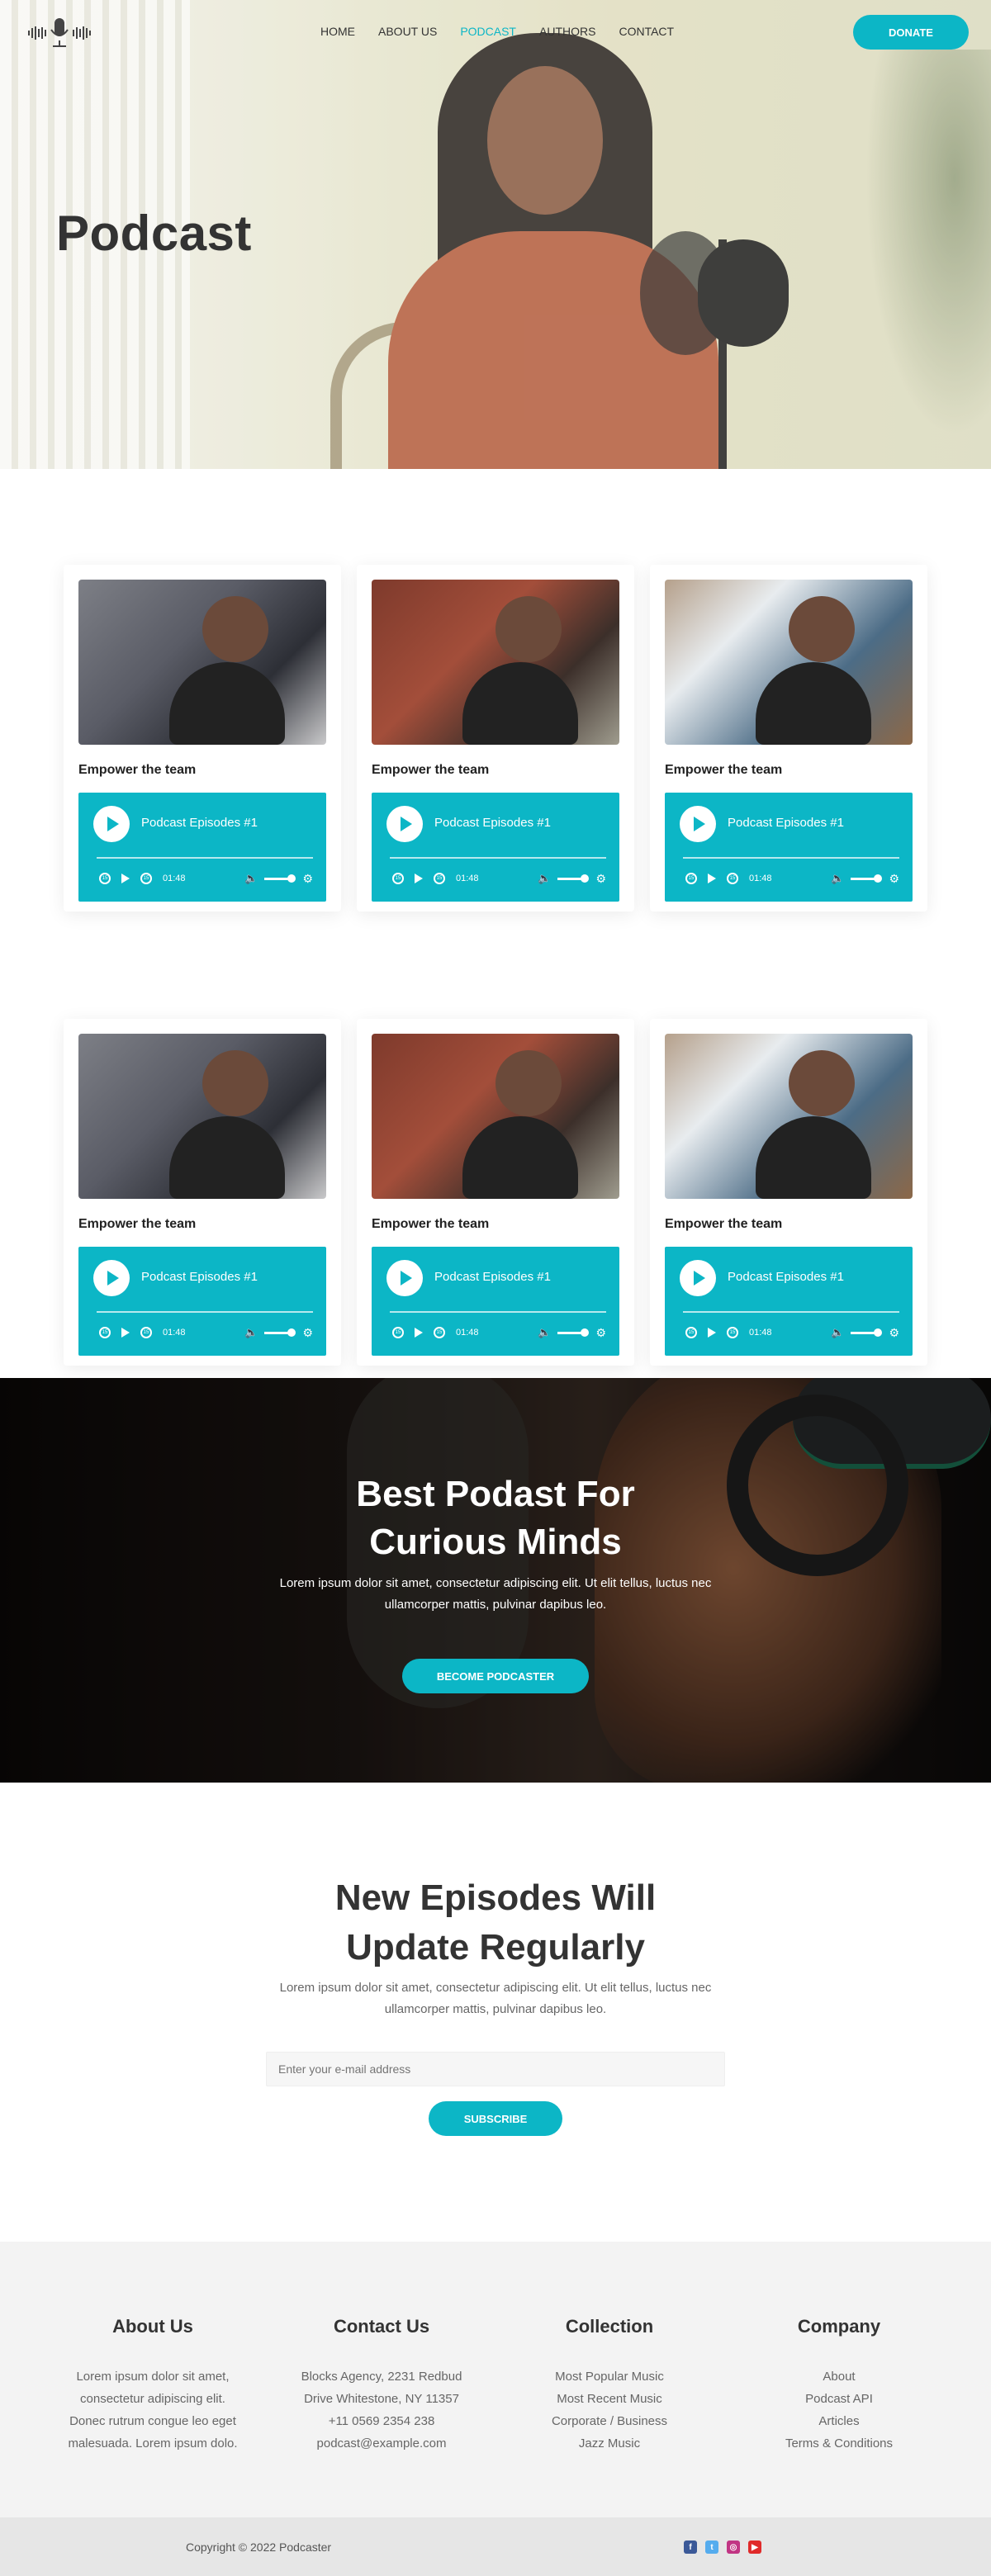 The width and height of the screenshot is (991, 2576). Describe the element at coordinates (609, 2443) in the screenshot. I see `footer-link: Jazz Music` at that location.